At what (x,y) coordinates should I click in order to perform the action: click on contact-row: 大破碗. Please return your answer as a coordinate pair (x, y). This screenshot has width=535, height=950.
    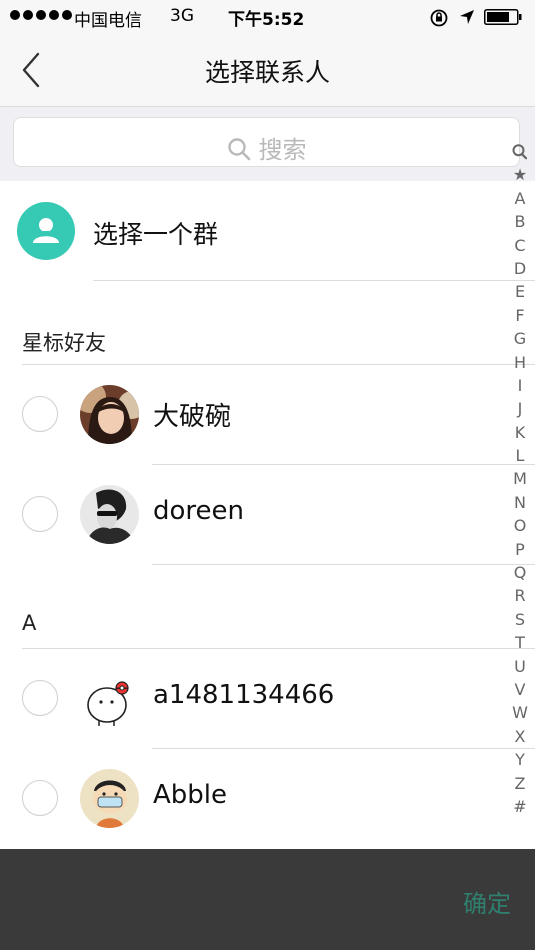
    Looking at the image, I should click on (267, 415).